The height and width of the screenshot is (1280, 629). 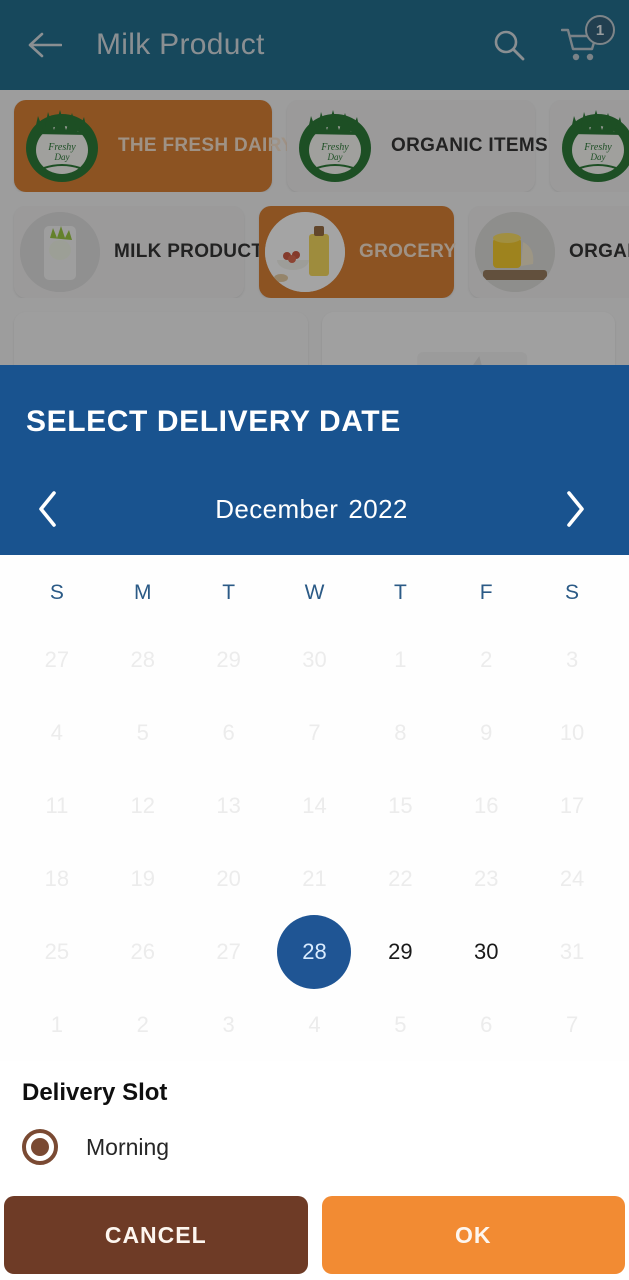 I want to click on previous-month-button, so click(x=48, y=509).